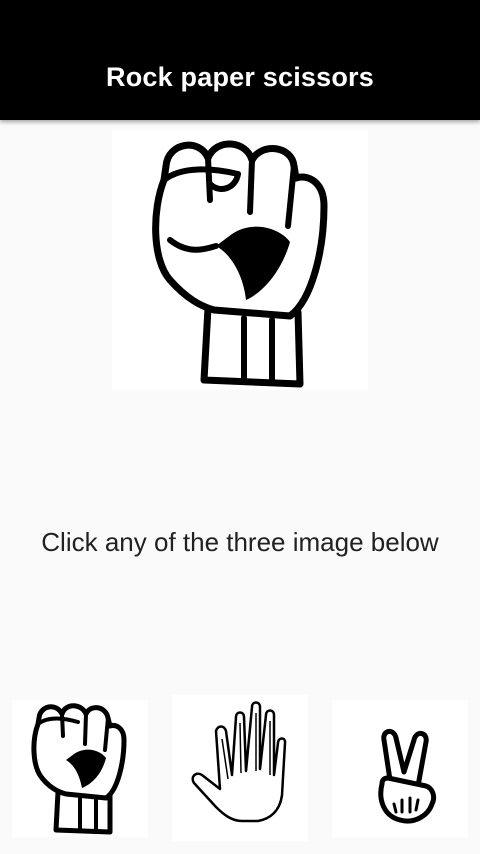 Image resolution: width=480 pixels, height=854 pixels. What do you see at coordinates (407, 776) in the screenshot?
I see `scissors-hand-icon` at bounding box center [407, 776].